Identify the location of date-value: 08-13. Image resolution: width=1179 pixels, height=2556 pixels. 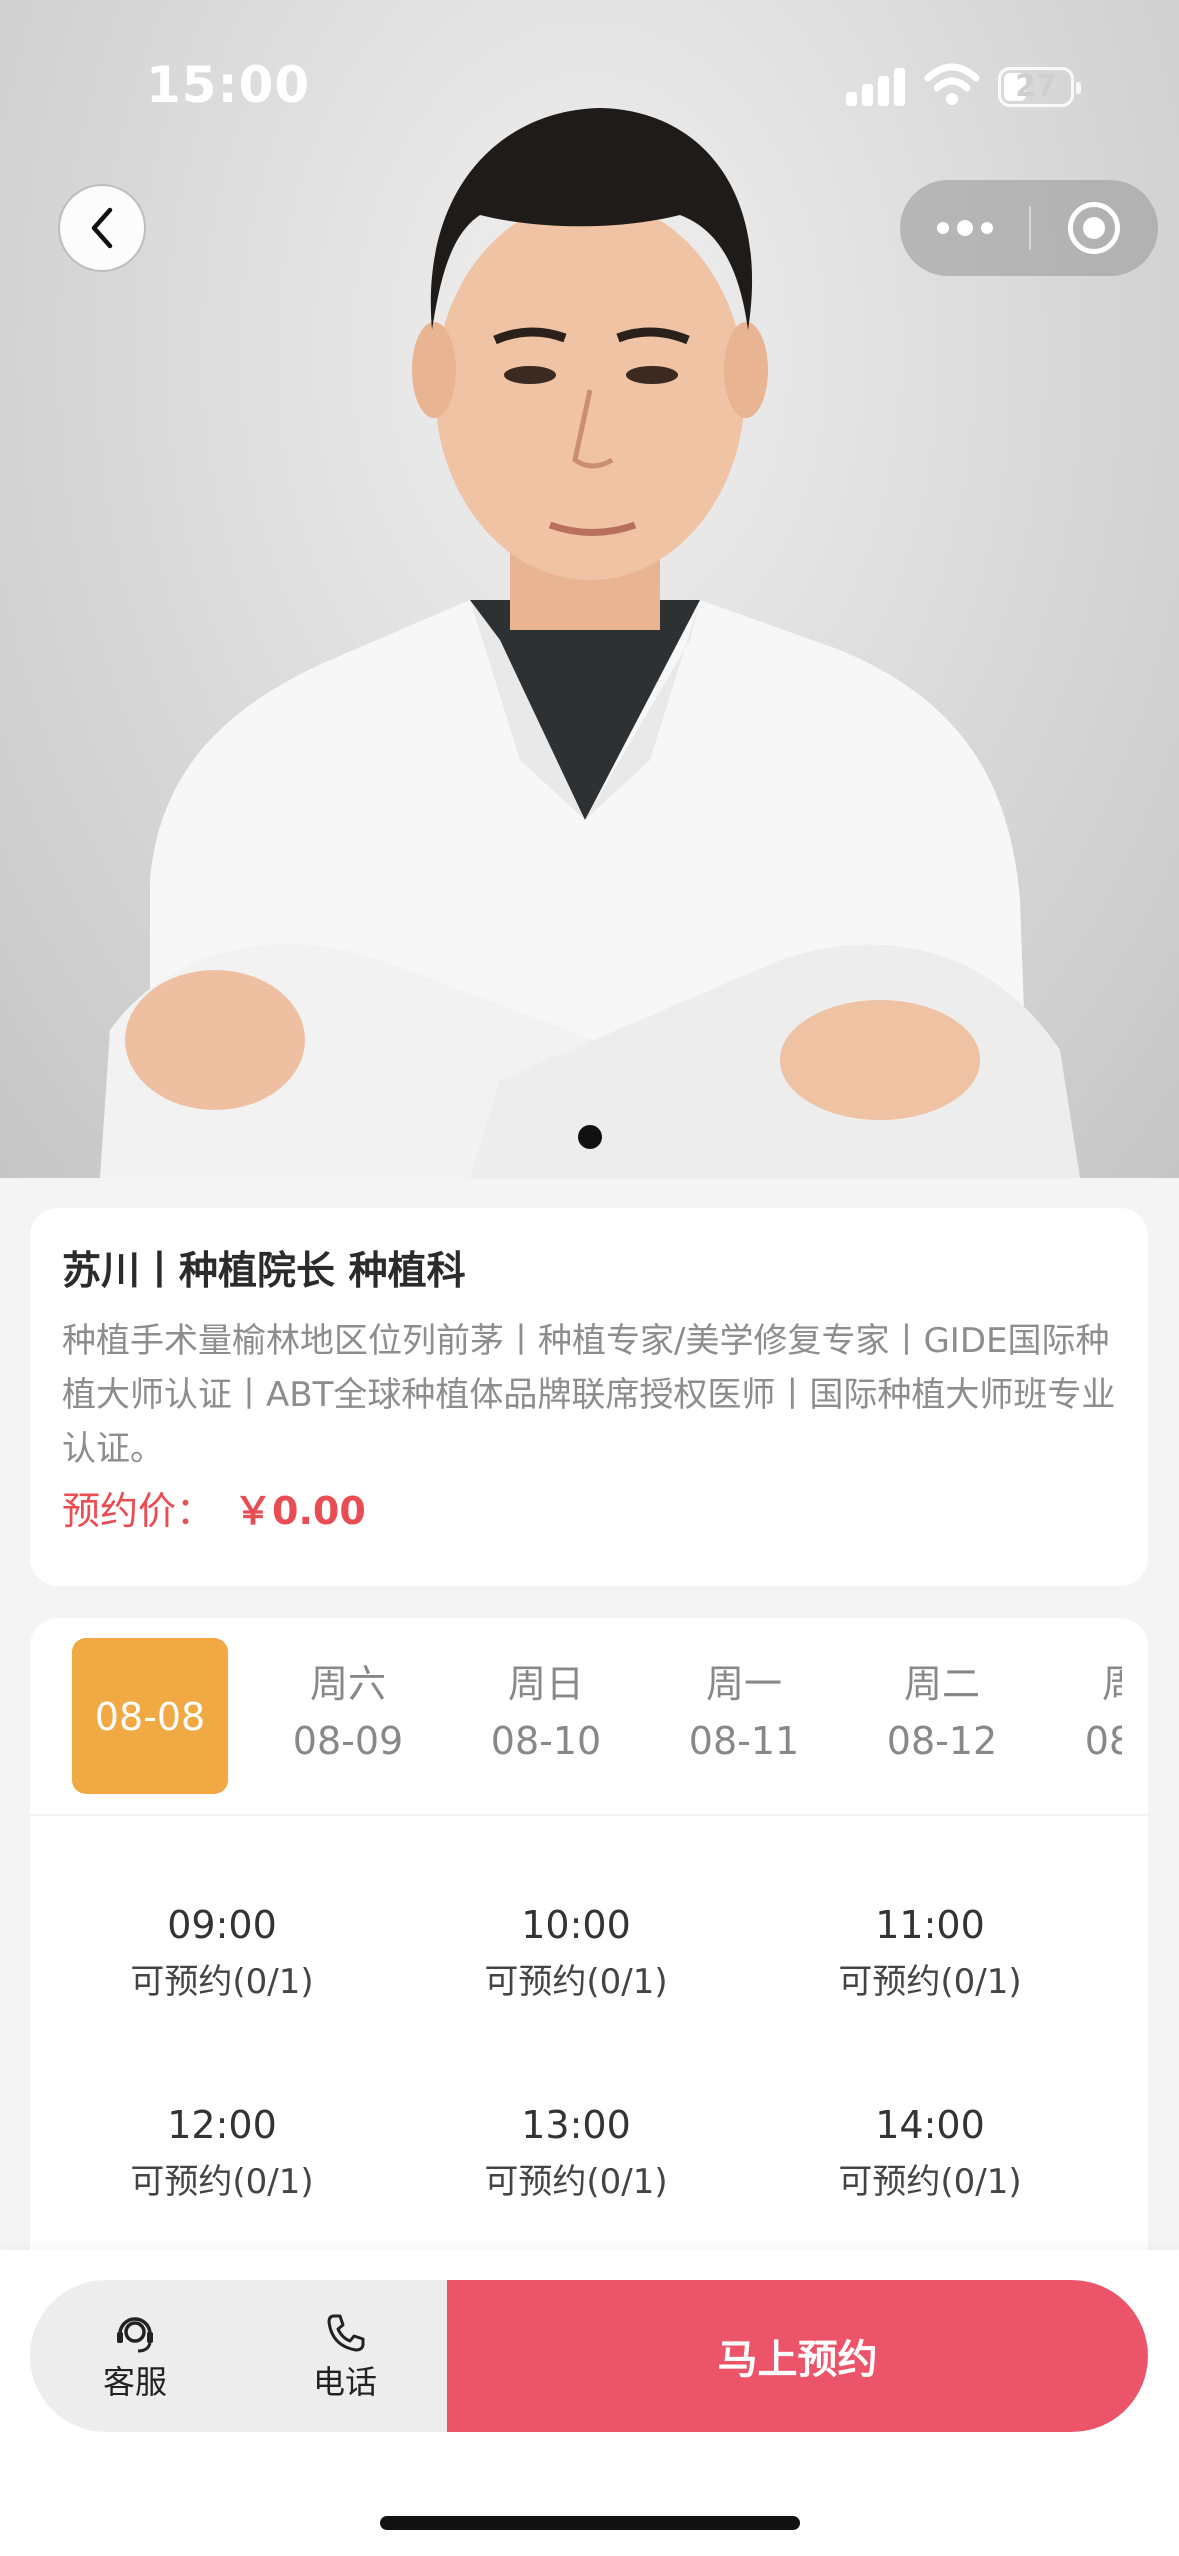
(1103, 1741).